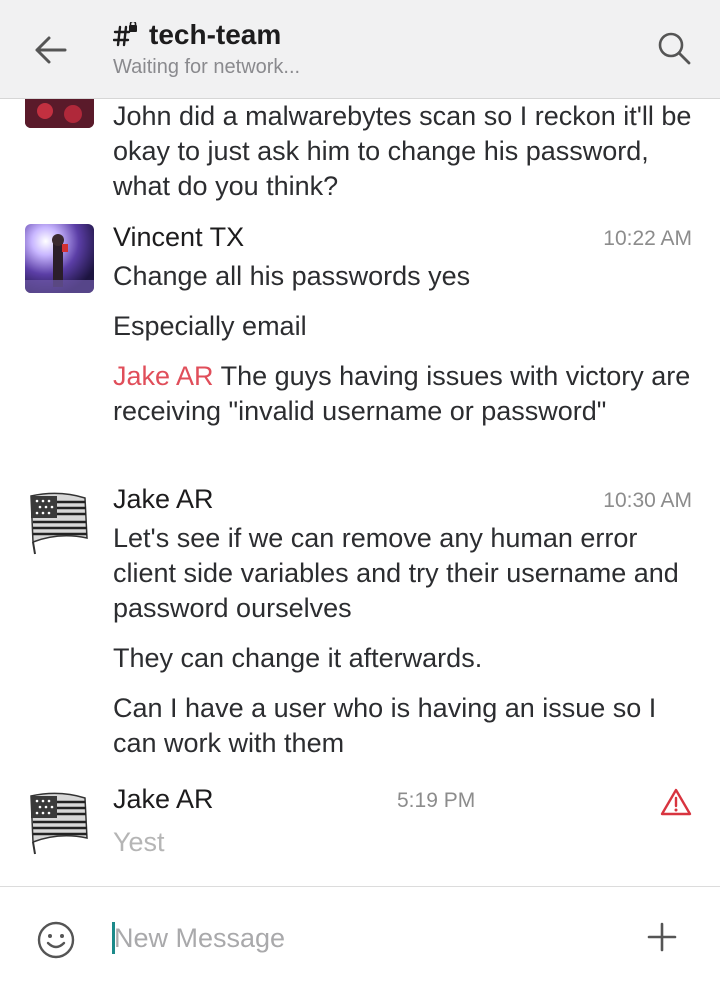 Image resolution: width=720 pixels, height=987 pixels. Describe the element at coordinates (139, 842) in the screenshot. I see `pending-message-text: Yest` at that location.